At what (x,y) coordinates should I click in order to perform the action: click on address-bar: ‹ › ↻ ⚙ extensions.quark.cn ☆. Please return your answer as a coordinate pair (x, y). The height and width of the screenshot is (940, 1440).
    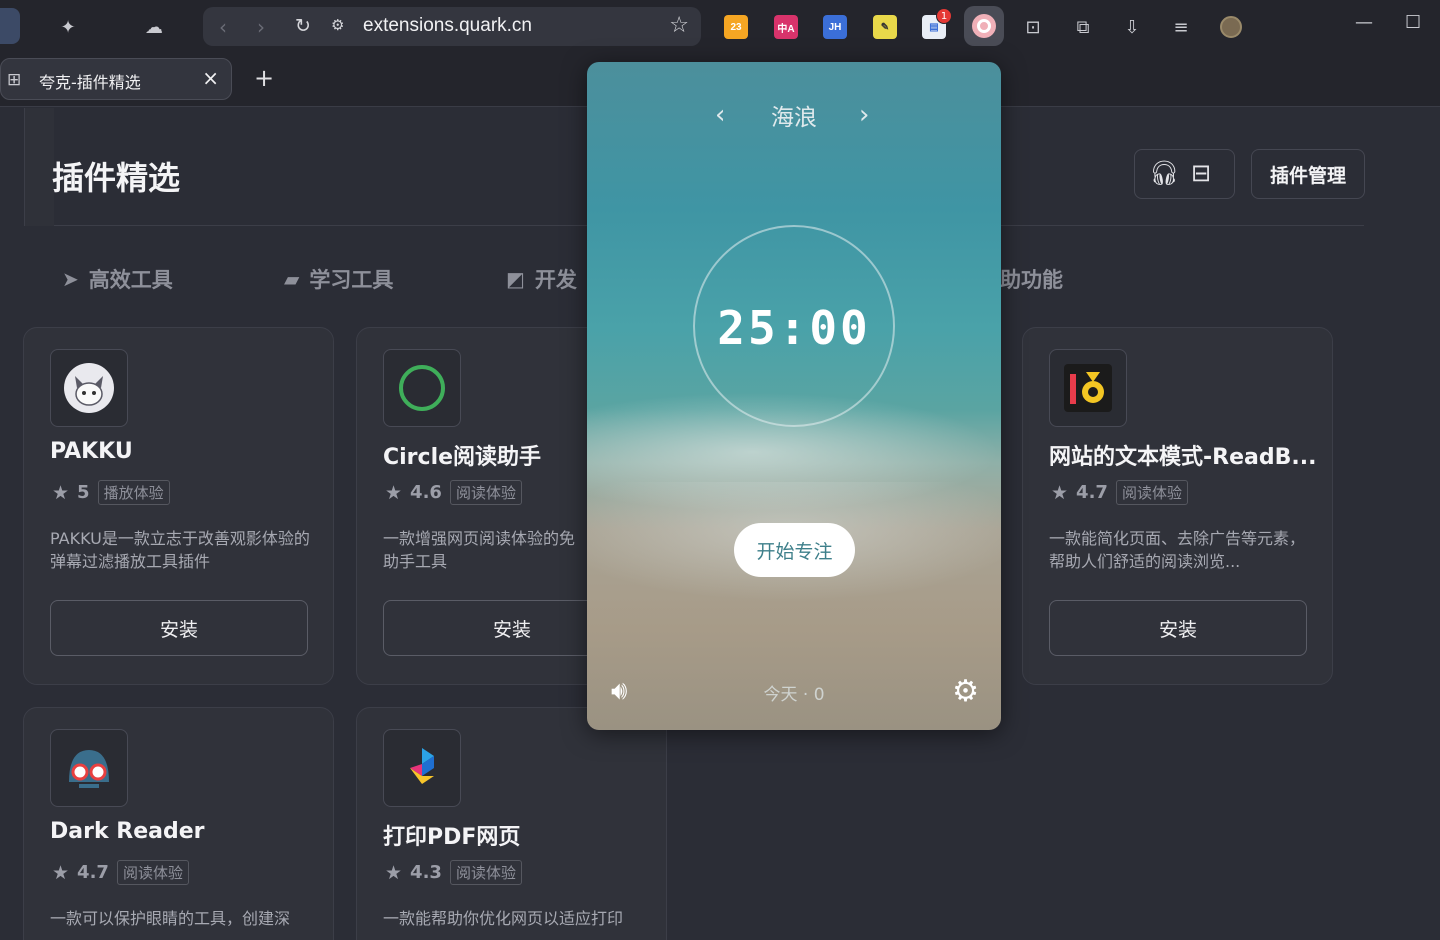
    Looking at the image, I should click on (452, 26).